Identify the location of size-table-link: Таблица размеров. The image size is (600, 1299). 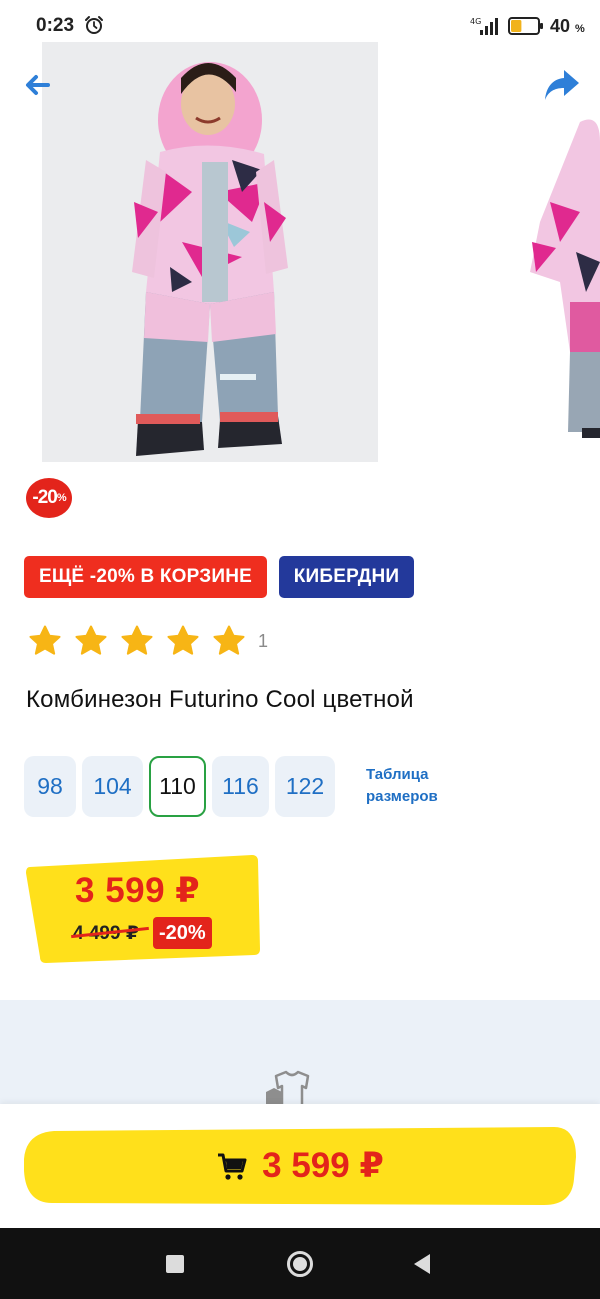
(402, 786).